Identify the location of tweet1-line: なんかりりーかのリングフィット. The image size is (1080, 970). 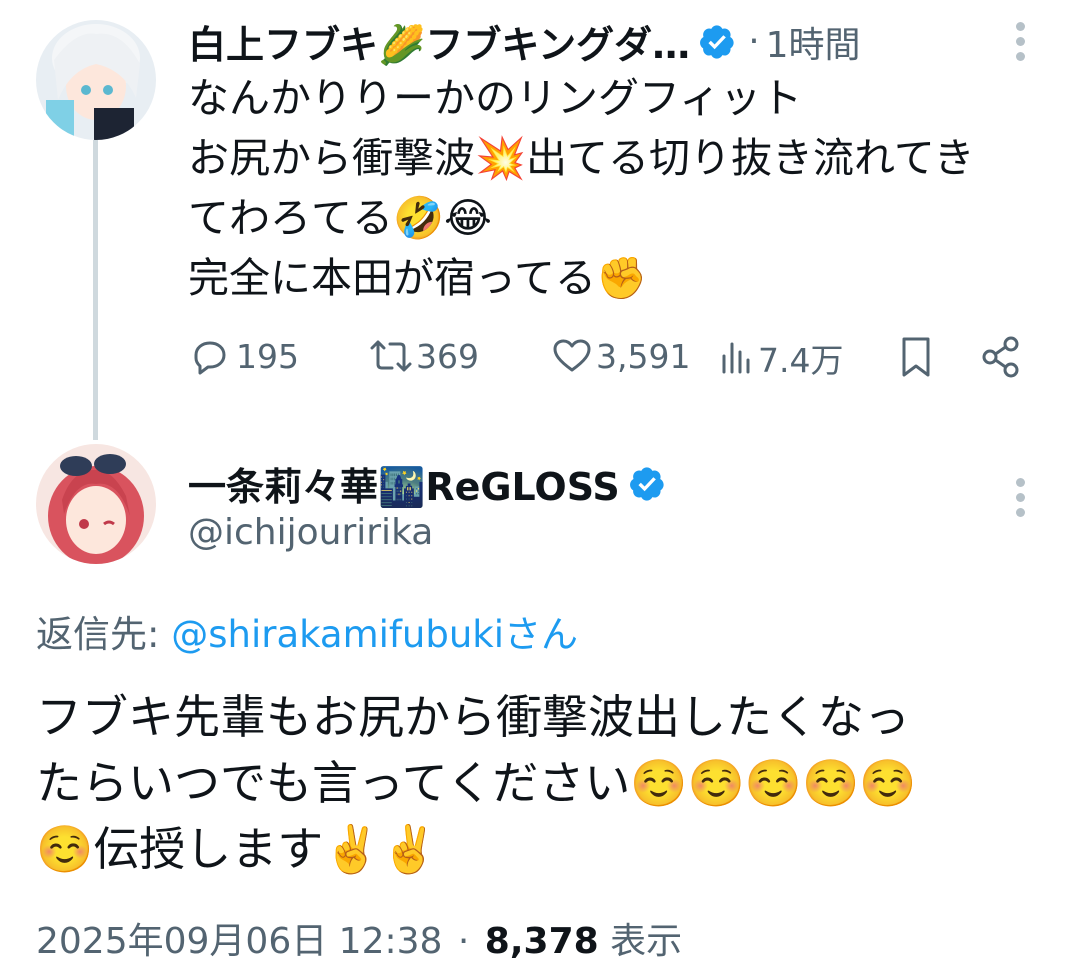
(495, 98).